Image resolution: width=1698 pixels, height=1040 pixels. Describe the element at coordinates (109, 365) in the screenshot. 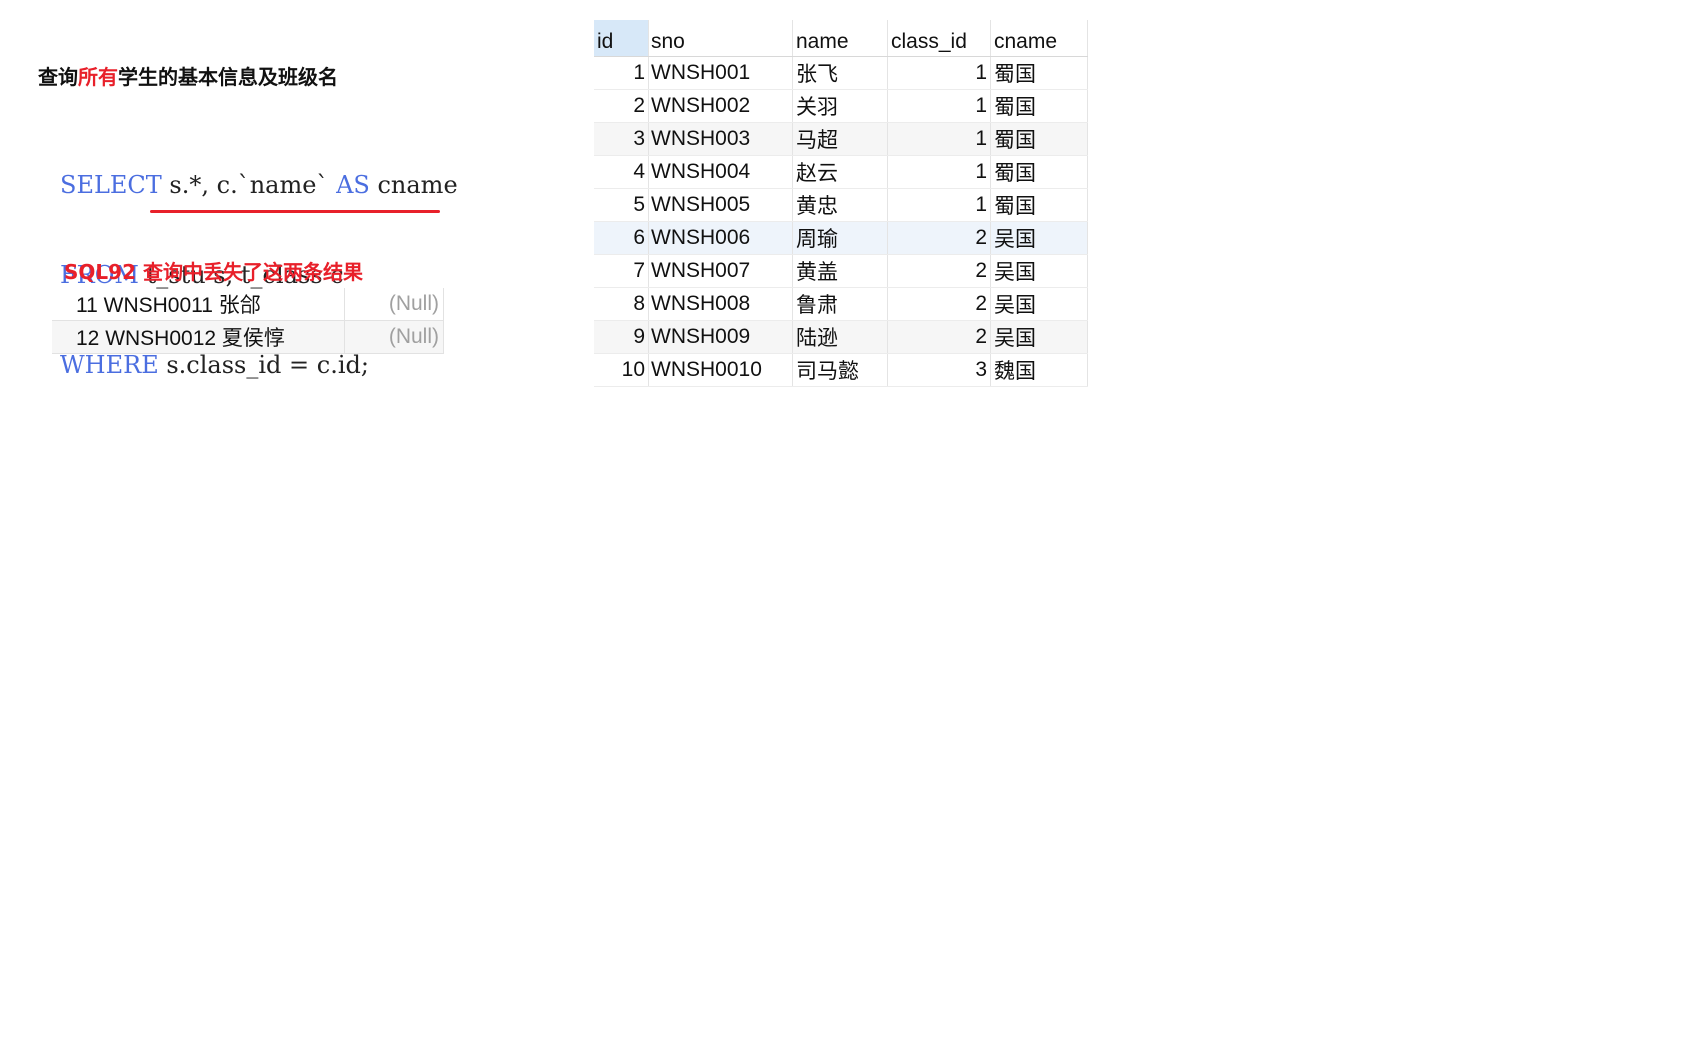

I see `sql-keyword-where: WHERE` at that location.